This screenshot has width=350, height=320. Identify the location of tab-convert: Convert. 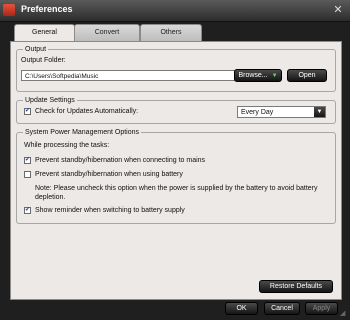
(107, 32).